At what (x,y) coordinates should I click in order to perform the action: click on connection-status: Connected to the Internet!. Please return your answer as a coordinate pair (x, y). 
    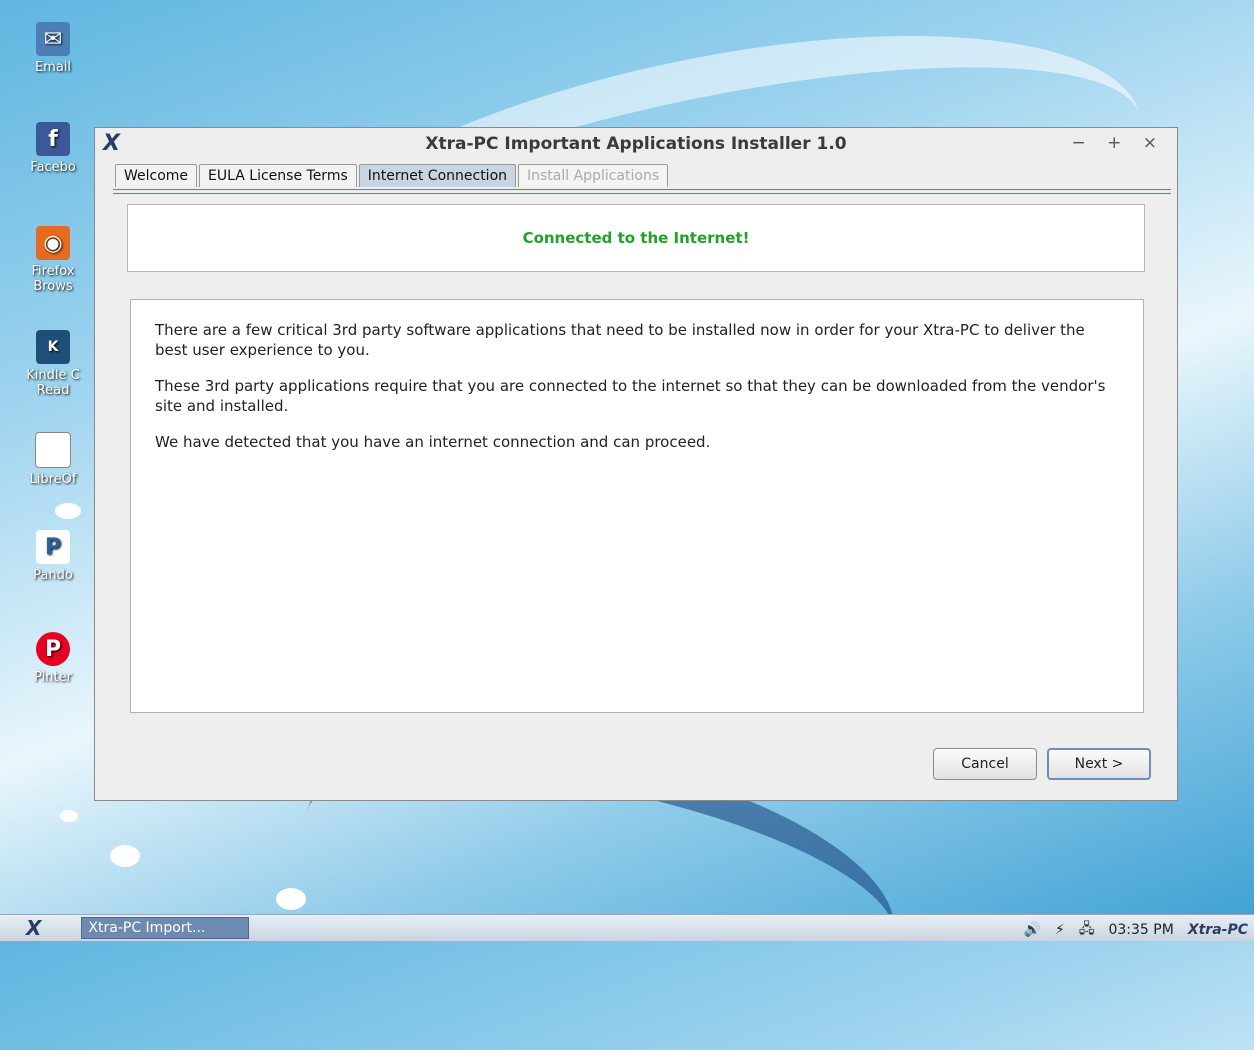
    Looking at the image, I should click on (636, 238).